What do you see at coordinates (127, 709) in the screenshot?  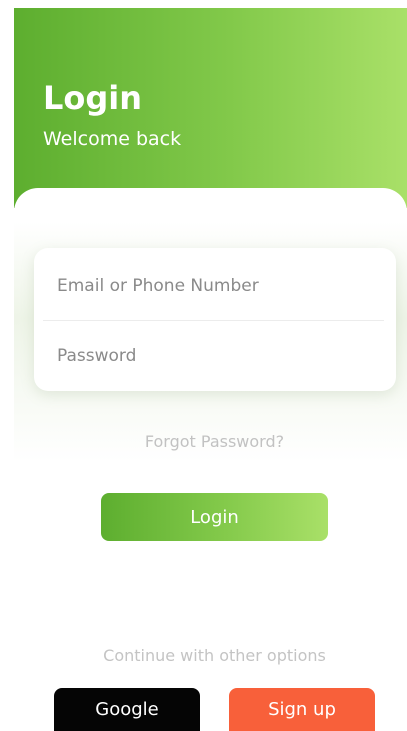 I see `google-button: Google` at bounding box center [127, 709].